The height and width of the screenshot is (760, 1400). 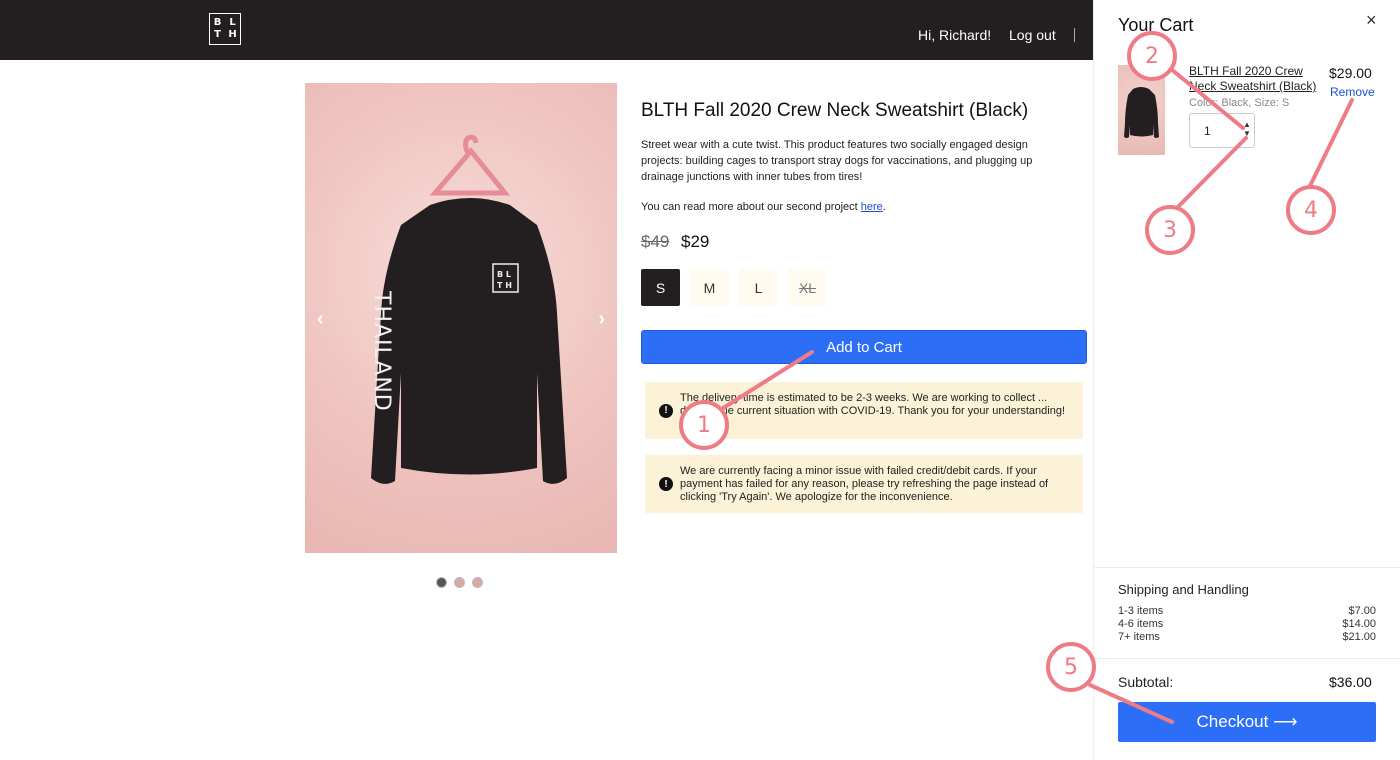 What do you see at coordinates (504, 274) in the screenshot?
I see `svg-text: B L` at bounding box center [504, 274].